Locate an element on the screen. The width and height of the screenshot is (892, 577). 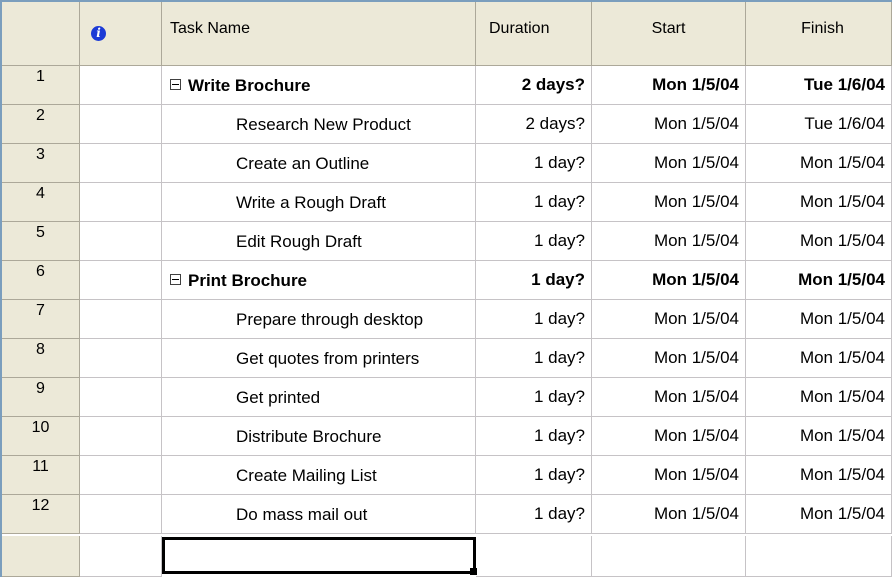
row-number: 11 is located at coordinates (41, 475).